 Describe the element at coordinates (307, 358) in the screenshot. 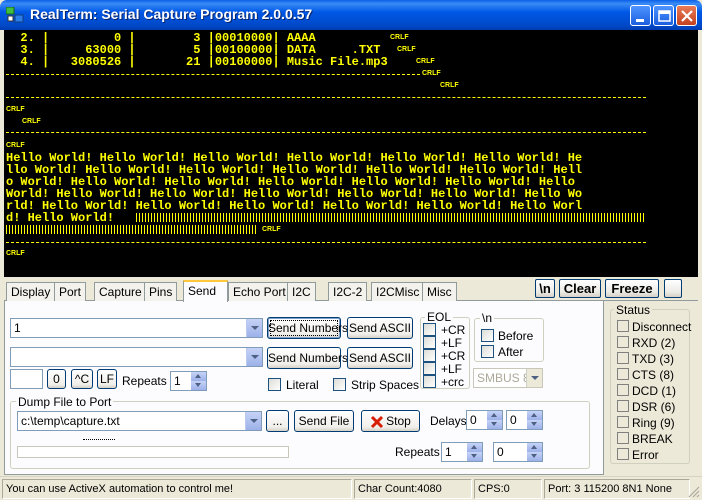

I see `send-numbers-button-2: Send Numbers` at that location.